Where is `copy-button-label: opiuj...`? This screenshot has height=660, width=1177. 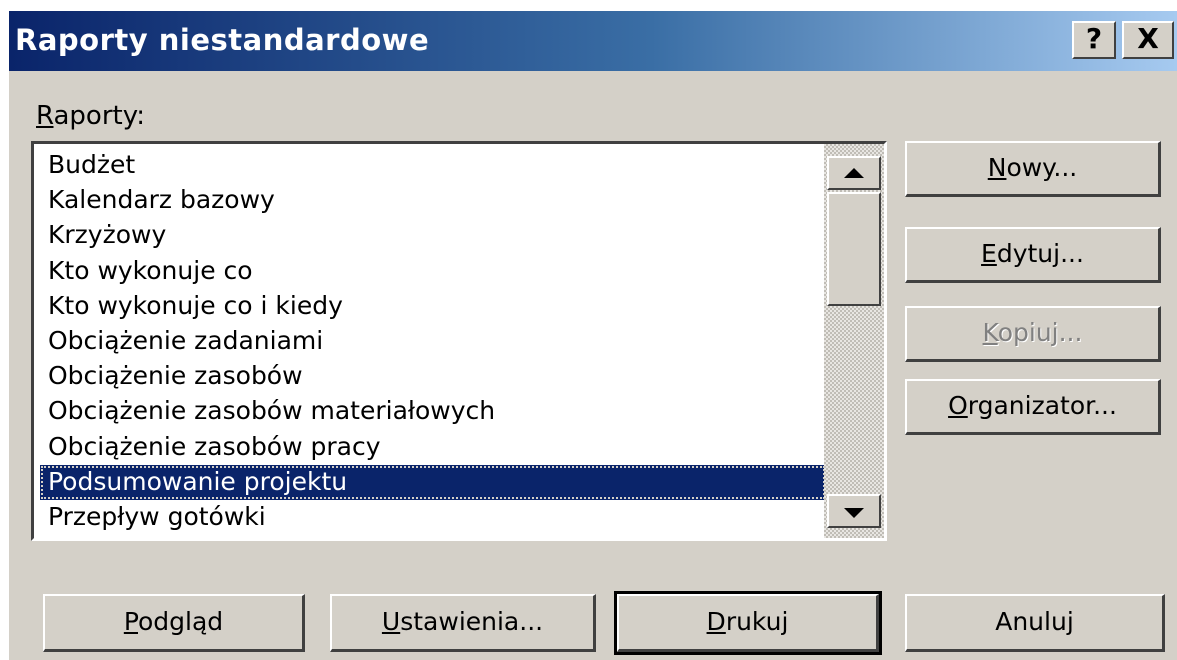 copy-button-label: opiuj... is located at coordinates (1040, 332).